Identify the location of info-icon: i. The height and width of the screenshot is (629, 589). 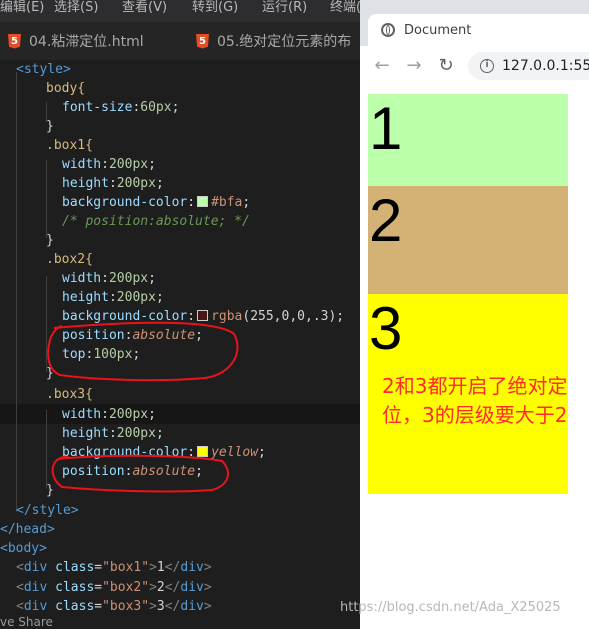
(487, 66).